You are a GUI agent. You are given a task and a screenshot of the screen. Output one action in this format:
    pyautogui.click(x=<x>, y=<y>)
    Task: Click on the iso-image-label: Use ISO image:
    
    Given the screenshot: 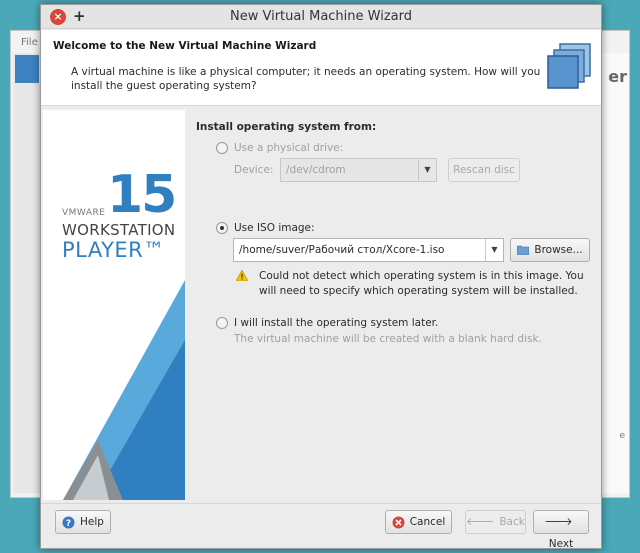 What is the action you would take?
    pyautogui.click(x=274, y=228)
    